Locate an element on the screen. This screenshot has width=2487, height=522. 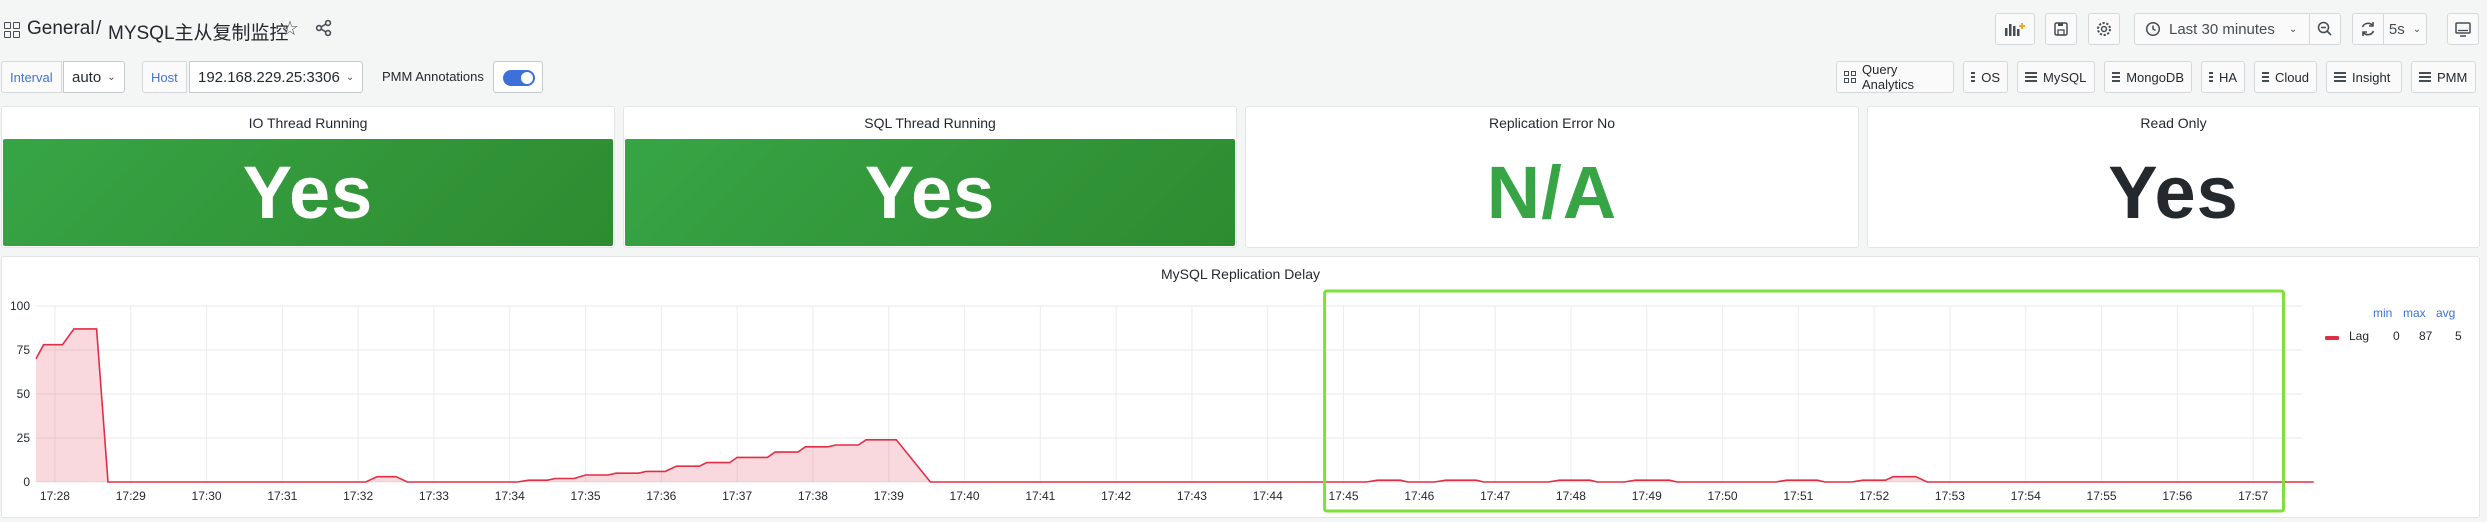
x-tick-label: 17:38 is located at coordinates (813, 496).